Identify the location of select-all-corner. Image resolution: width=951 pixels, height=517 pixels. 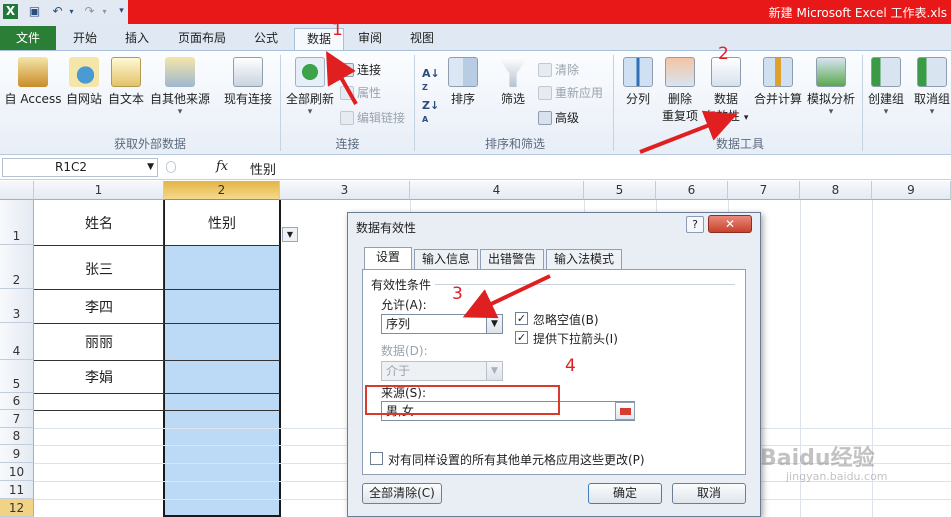
(17, 190).